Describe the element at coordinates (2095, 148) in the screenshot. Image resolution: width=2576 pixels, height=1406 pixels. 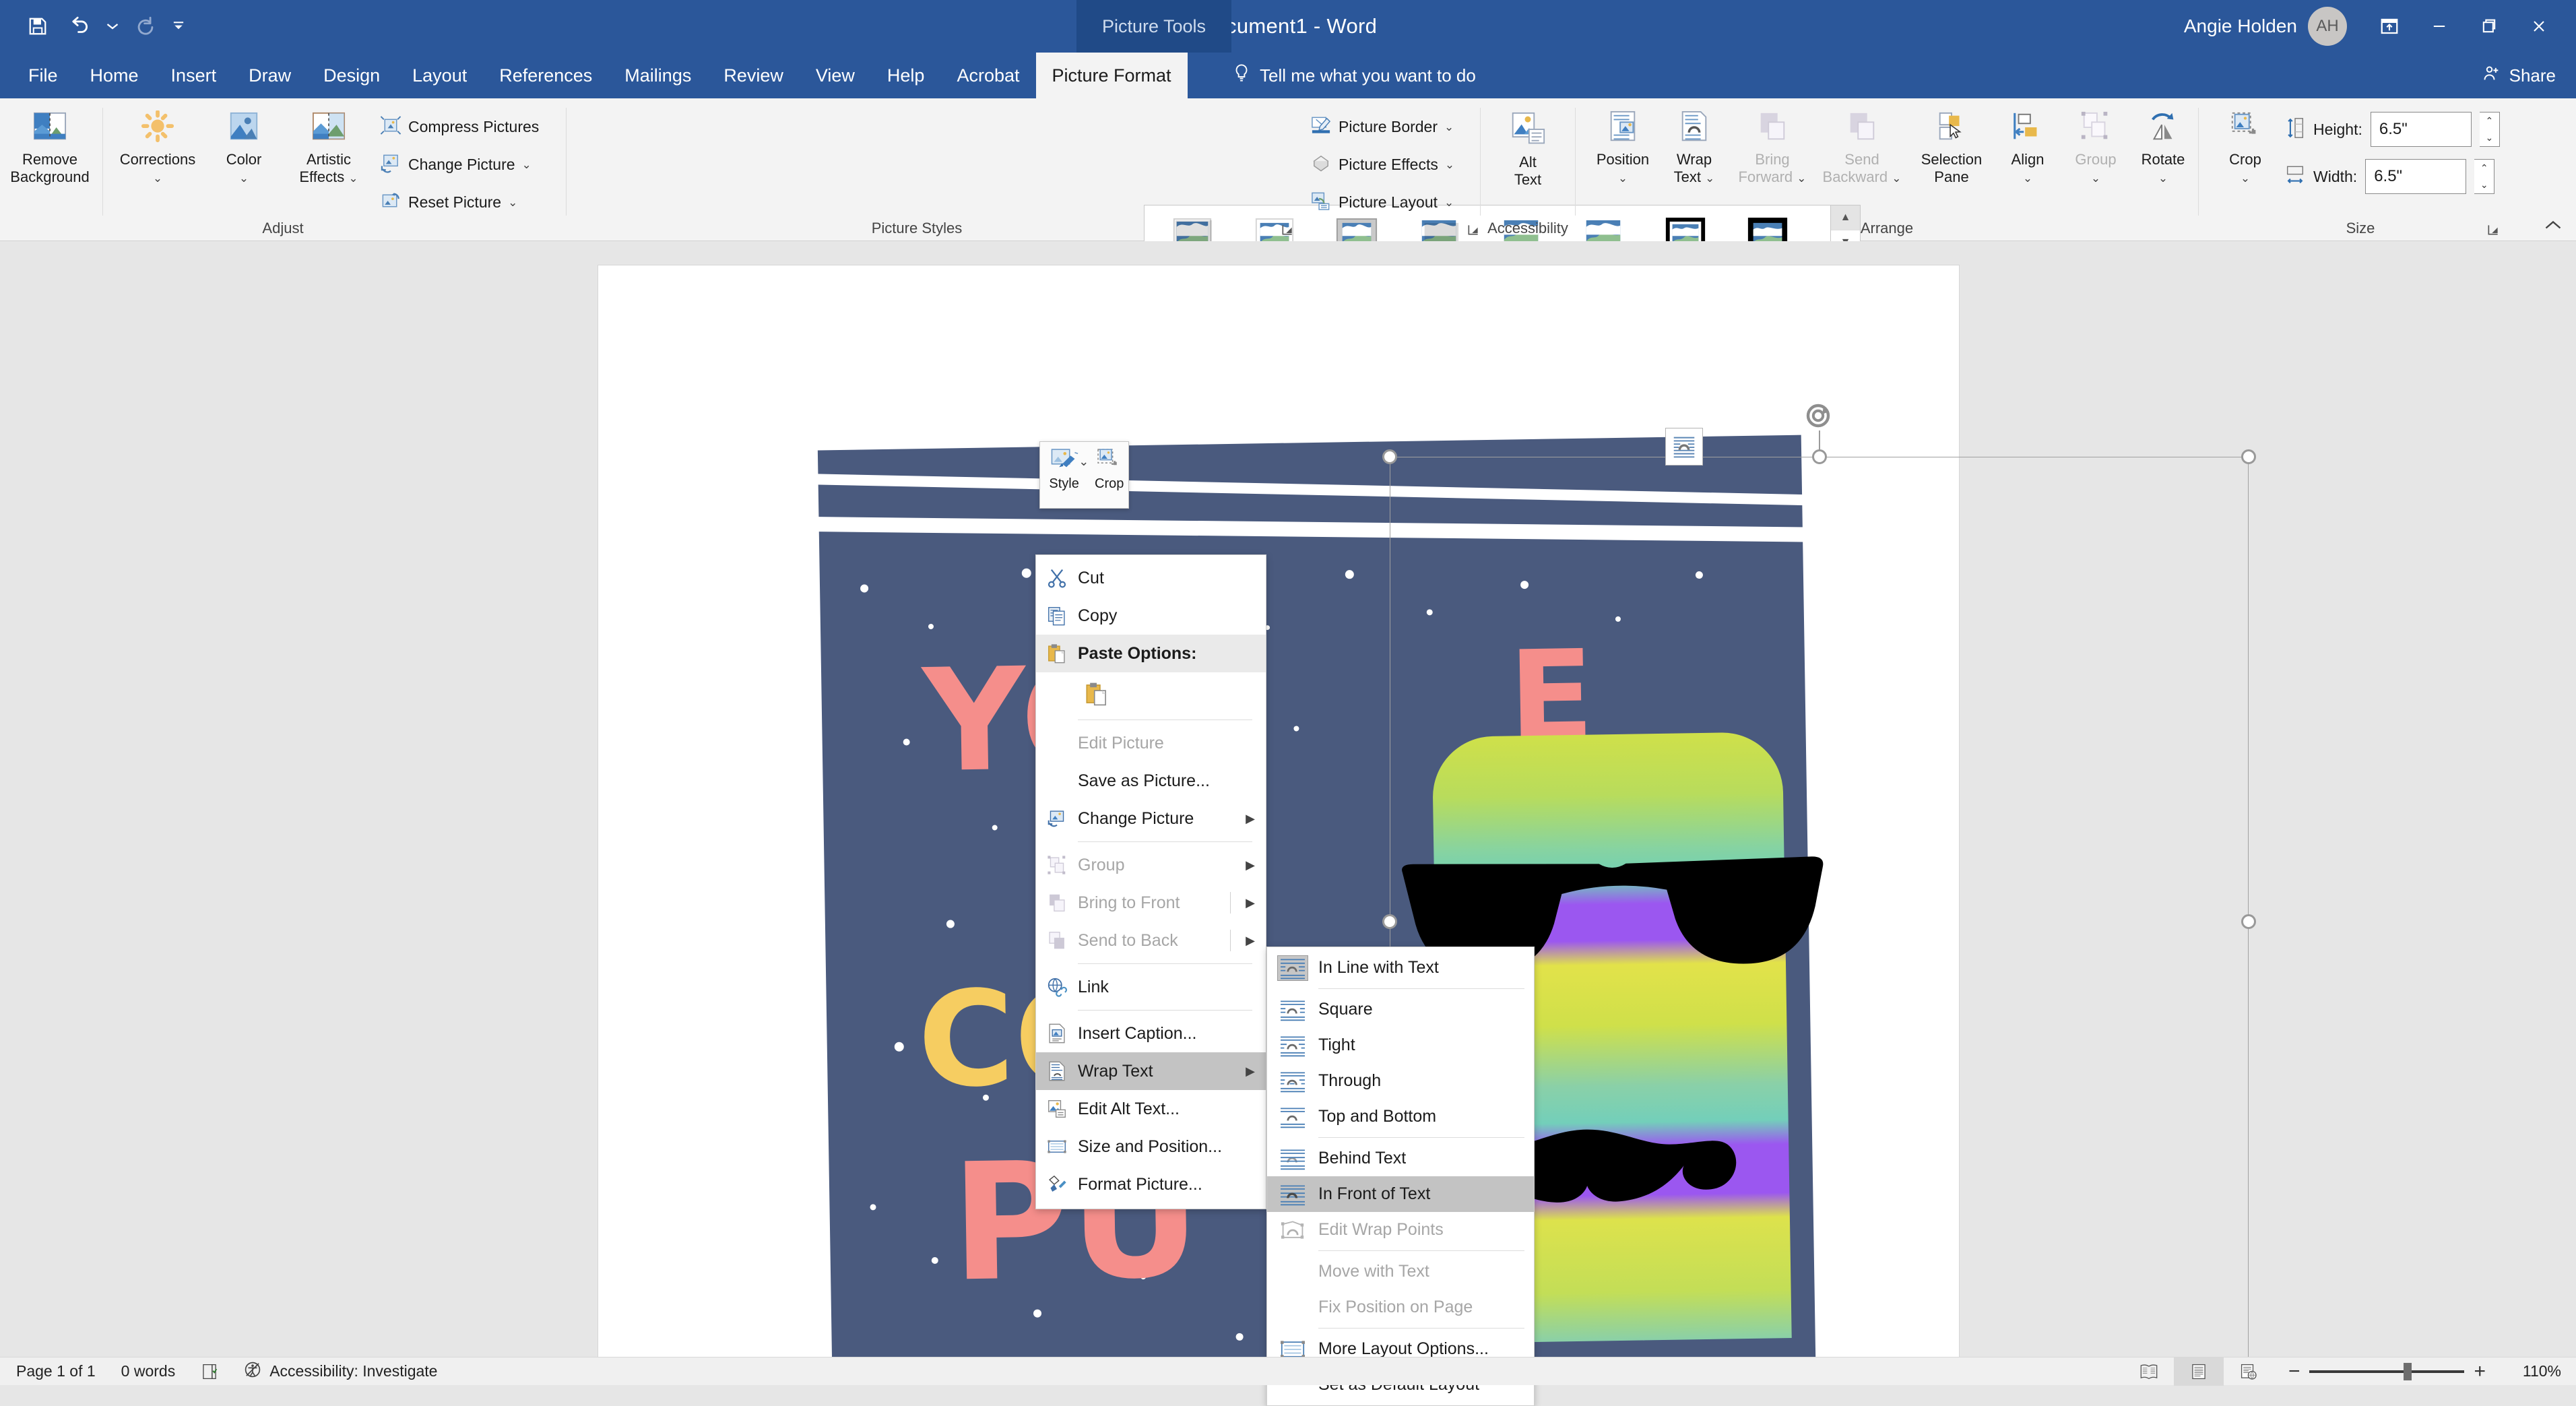
I see `group-button: Group ⌄` at that location.